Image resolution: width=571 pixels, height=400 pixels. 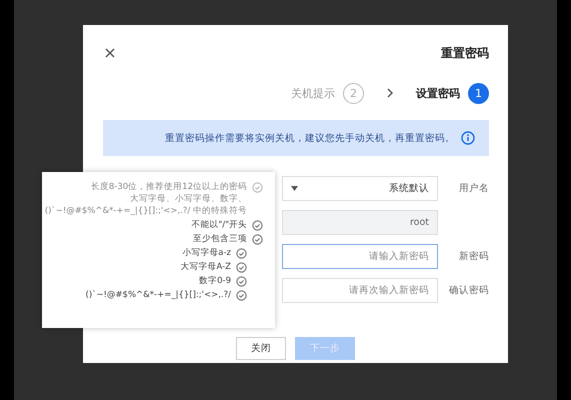 I want to click on dialog-title: 重置密码, so click(x=465, y=53).